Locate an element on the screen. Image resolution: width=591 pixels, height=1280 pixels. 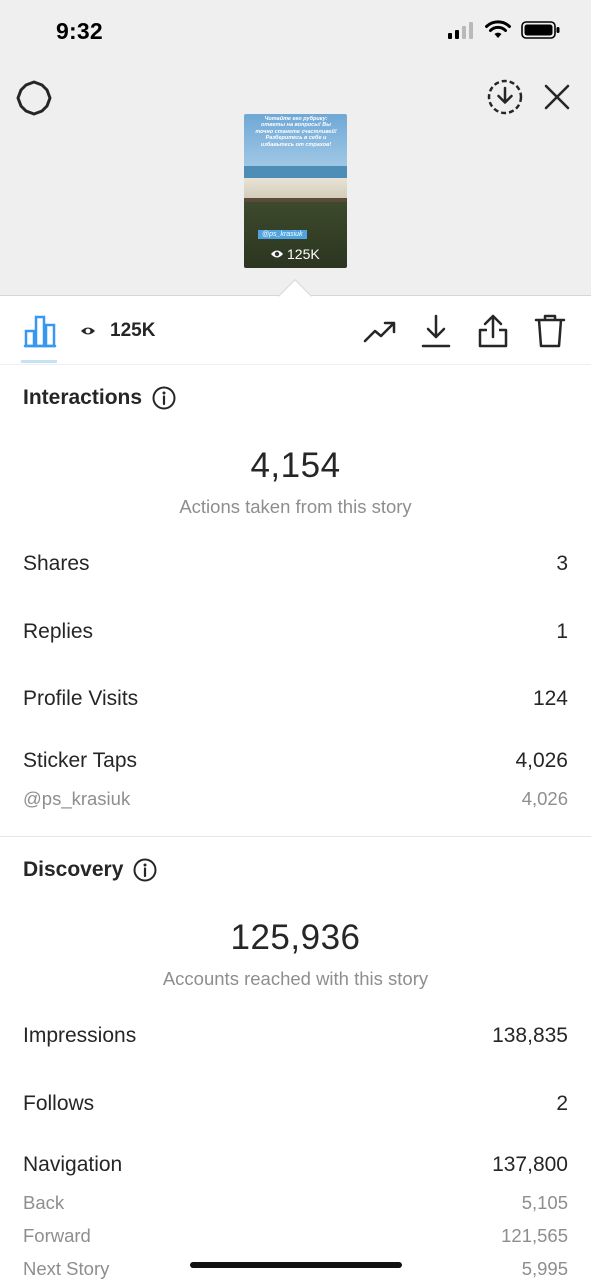
gear-icon is located at coordinates (34, 98).